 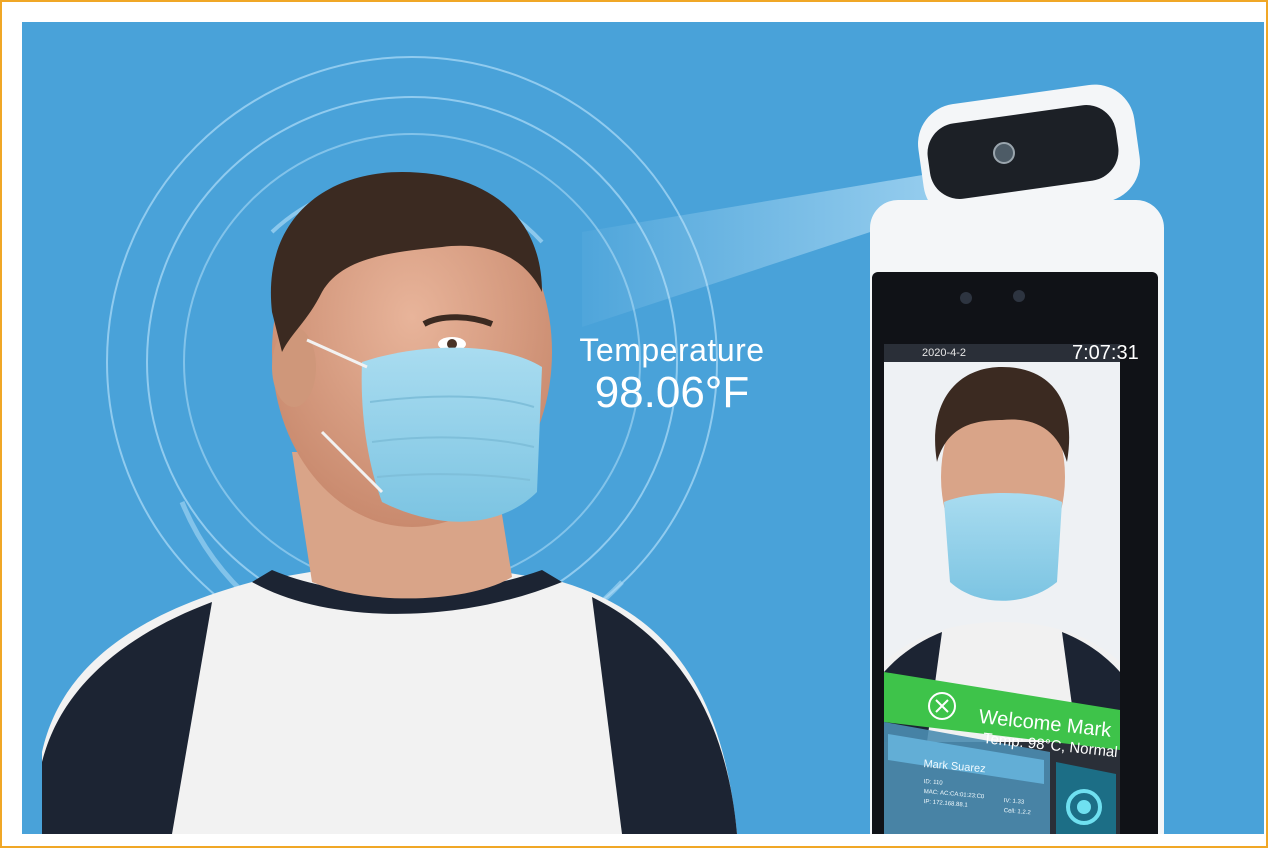 What do you see at coordinates (944, 353) in the screenshot?
I see `kiosk-date: 2020-4-2` at bounding box center [944, 353].